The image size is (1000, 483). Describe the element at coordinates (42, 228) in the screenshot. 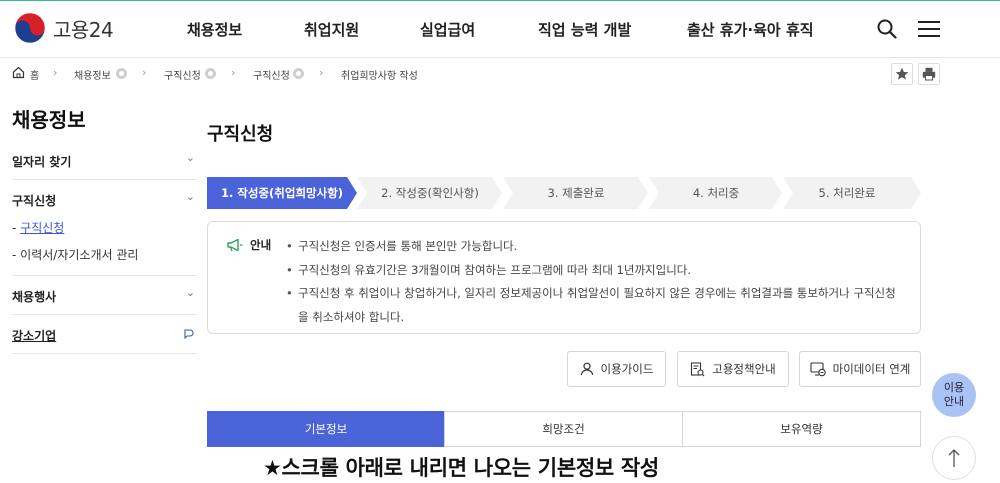

I see `sidebar-subitem-label: 구직신청` at that location.